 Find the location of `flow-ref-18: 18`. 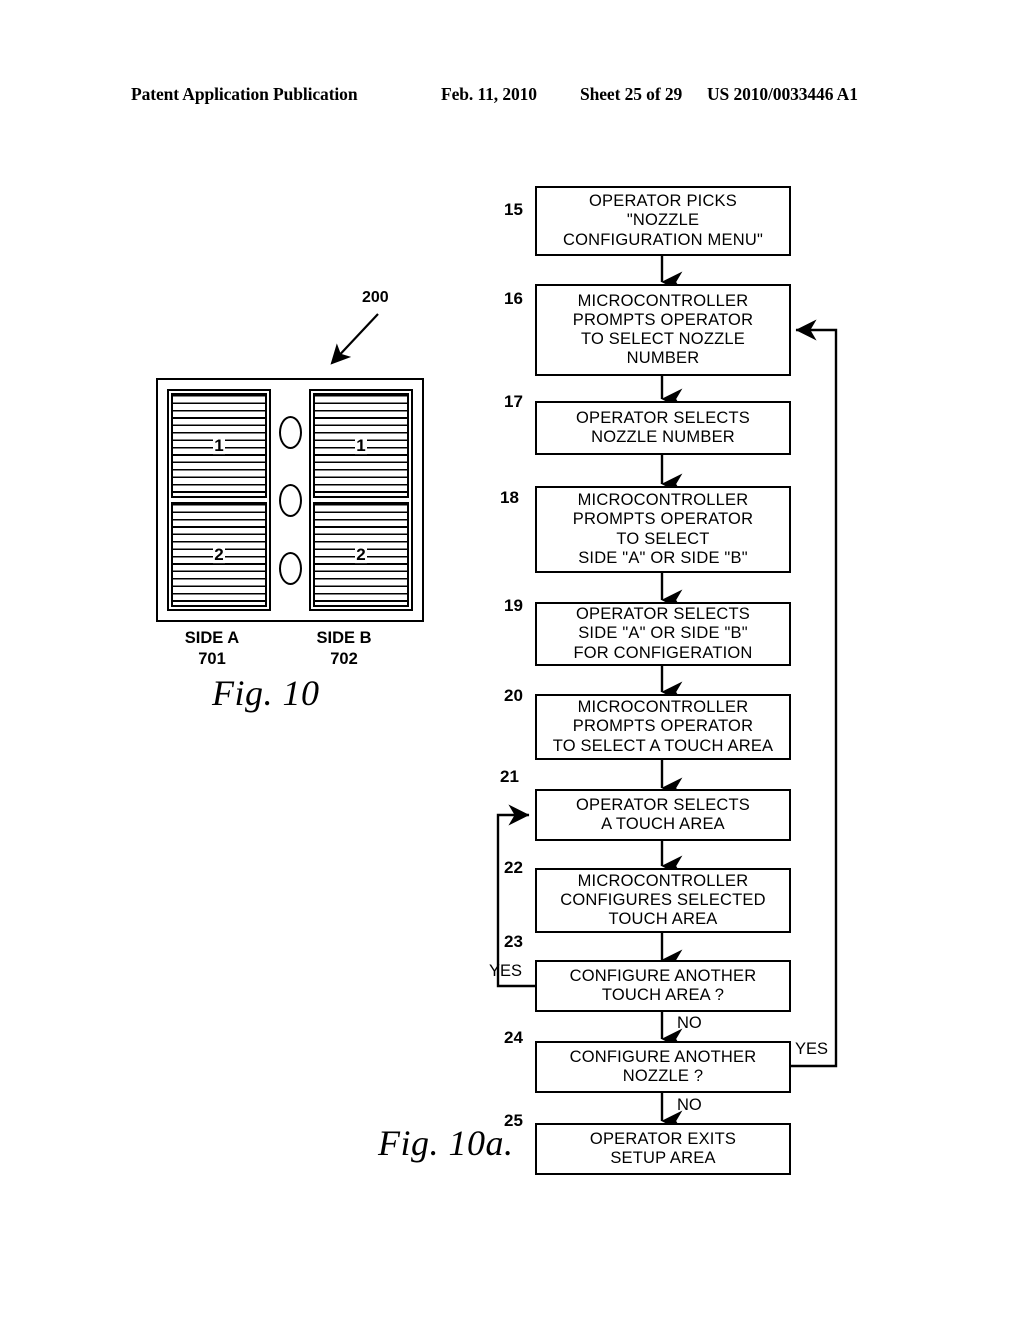

flow-ref-18: 18 is located at coordinates (509, 497).